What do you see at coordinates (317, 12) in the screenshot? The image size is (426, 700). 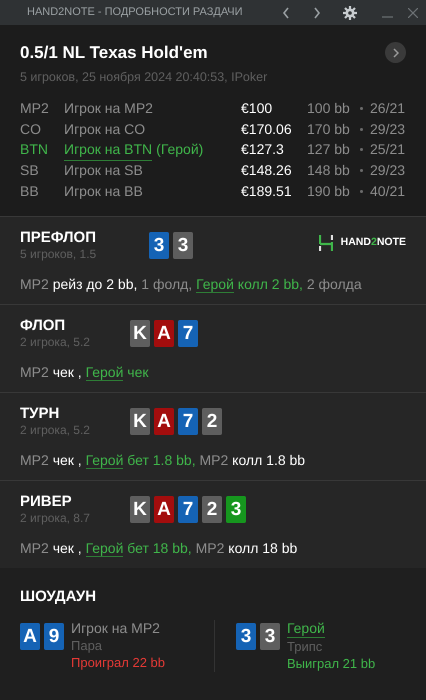 I see `forward-icon` at bounding box center [317, 12].